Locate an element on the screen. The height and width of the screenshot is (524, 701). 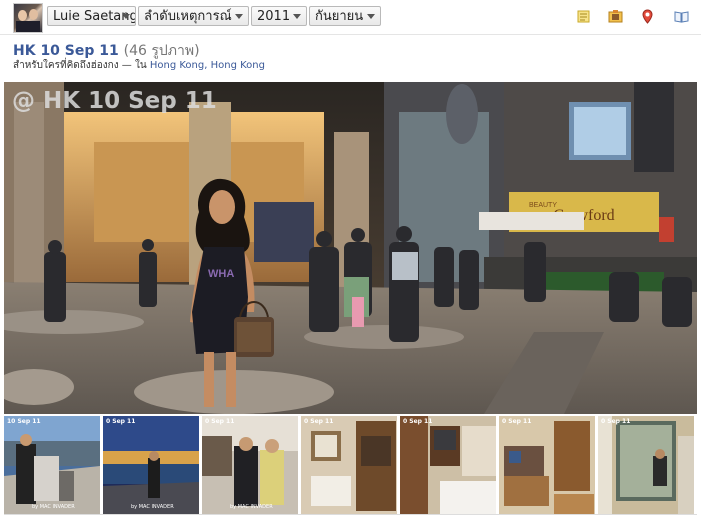
book-icon is located at coordinates (681, 16).